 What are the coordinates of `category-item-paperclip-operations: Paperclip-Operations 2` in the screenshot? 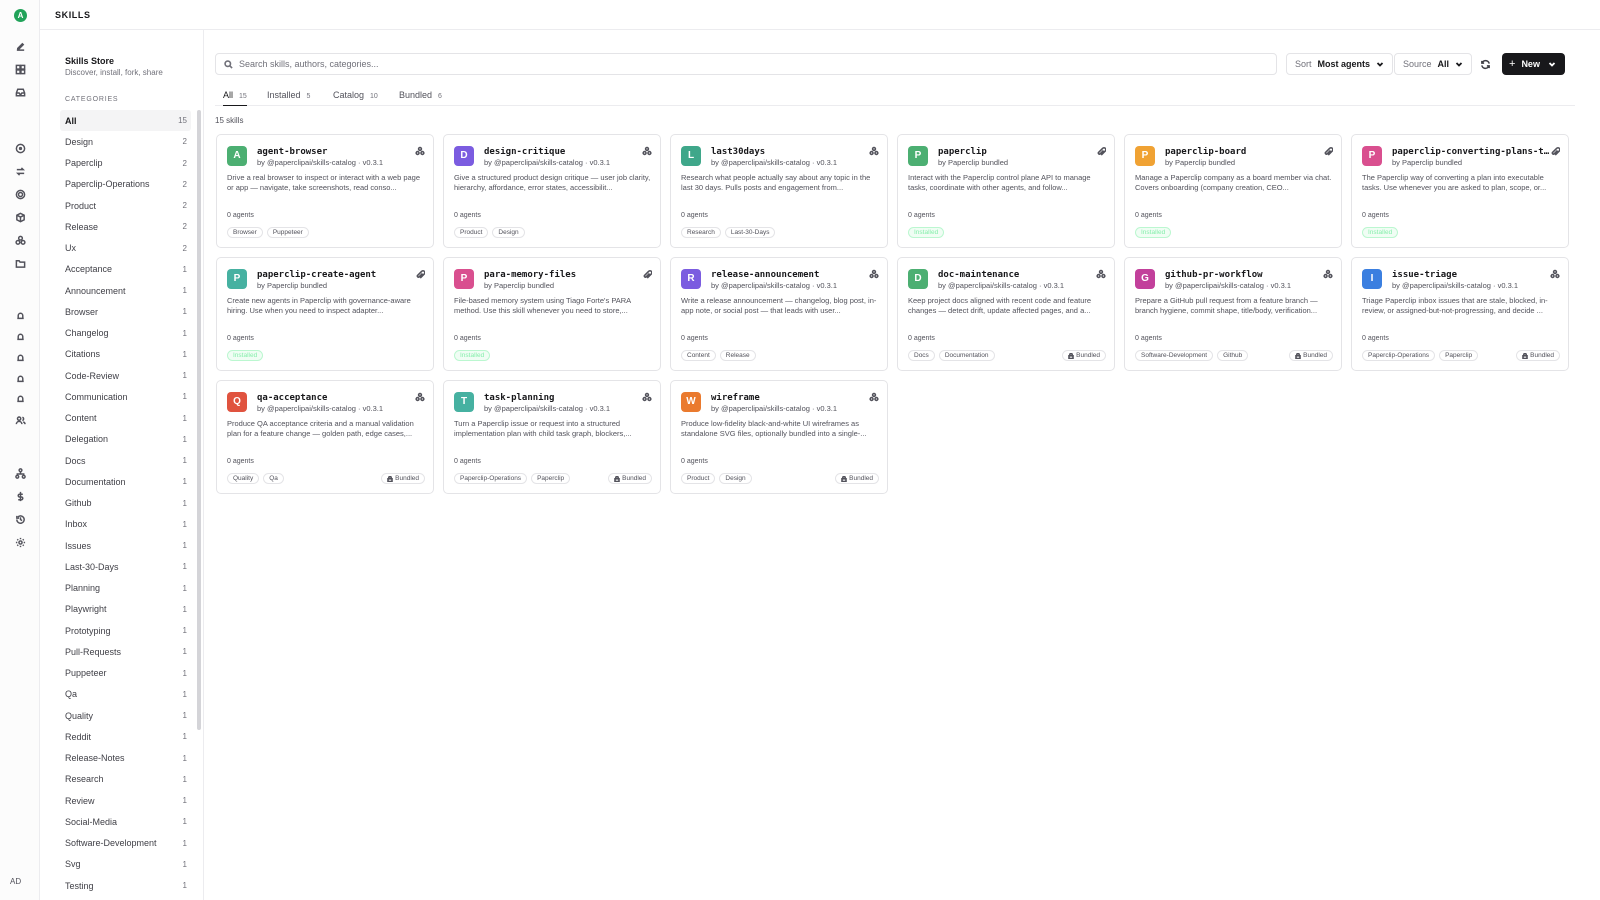 It's located at (125, 184).